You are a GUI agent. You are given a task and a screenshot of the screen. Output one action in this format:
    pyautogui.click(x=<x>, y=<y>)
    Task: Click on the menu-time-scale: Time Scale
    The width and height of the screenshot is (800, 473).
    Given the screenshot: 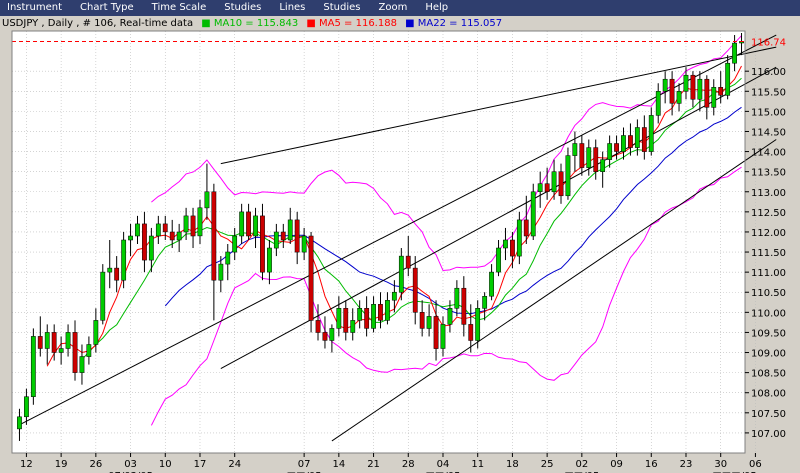 What is the action you would take?
    pyautogui.click(x=181, y=8)
    